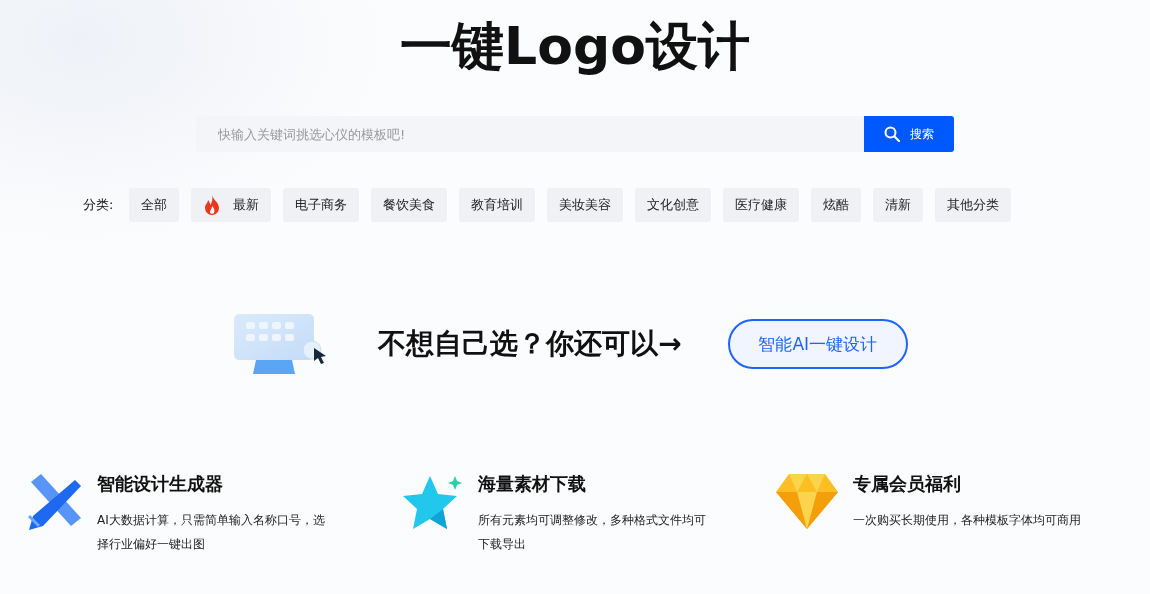 The height and width of the screenshot is (594, 1150). What do you see at coordinates (585, 205) in the screenshot?
I see `category-tab: 美妆美容` at bounding box center [585, 205].